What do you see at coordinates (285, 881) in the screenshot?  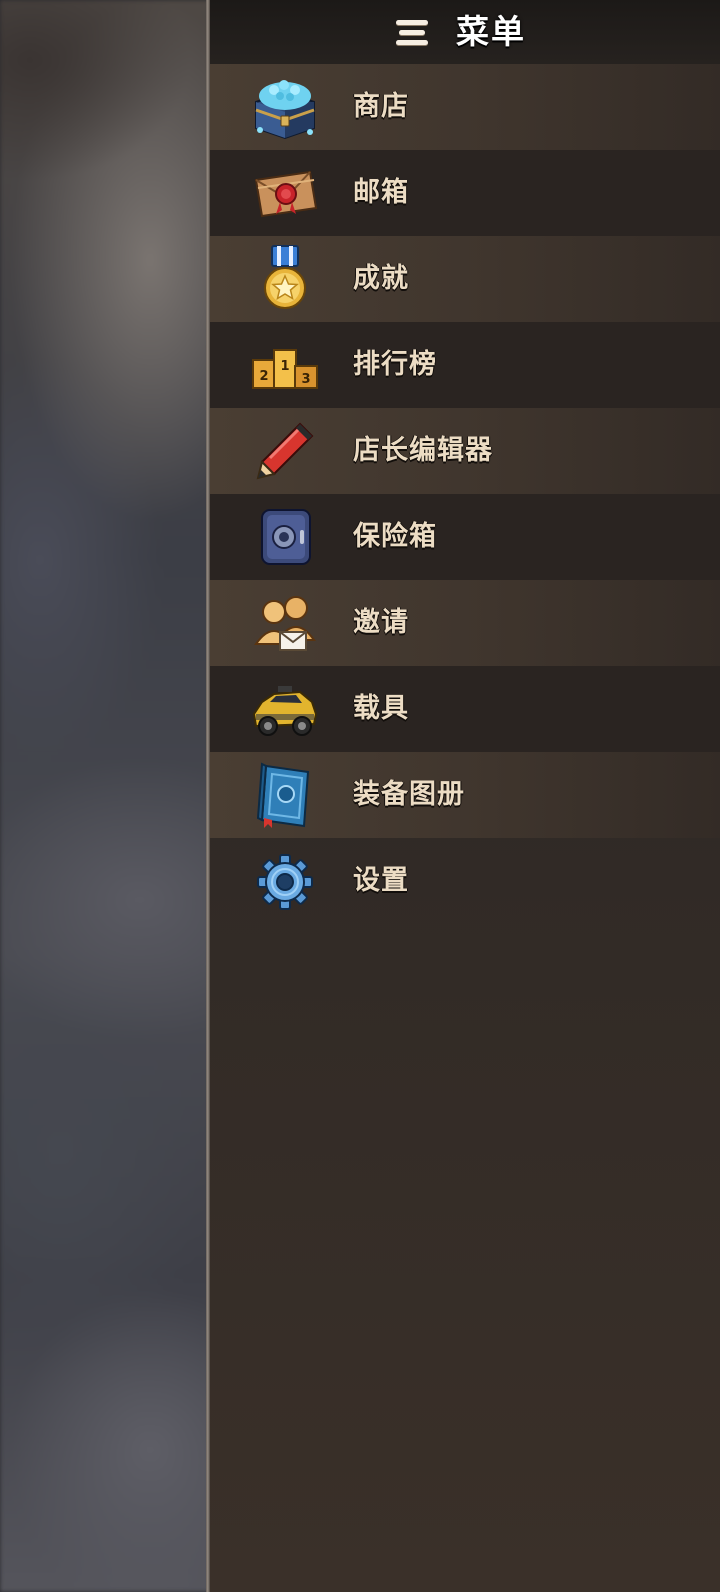 I see `gear-icon` at bounding box center [285, 881].